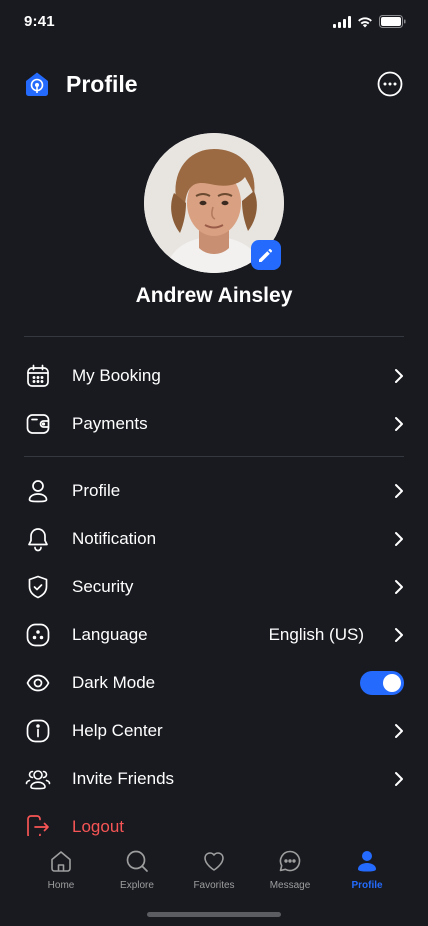 The width and height of the screenshot is (428, 926). What do you see at coordinates (114, 538) in the screenshot?
I see `menu-label: Notification` at bounding box center [114, 538].